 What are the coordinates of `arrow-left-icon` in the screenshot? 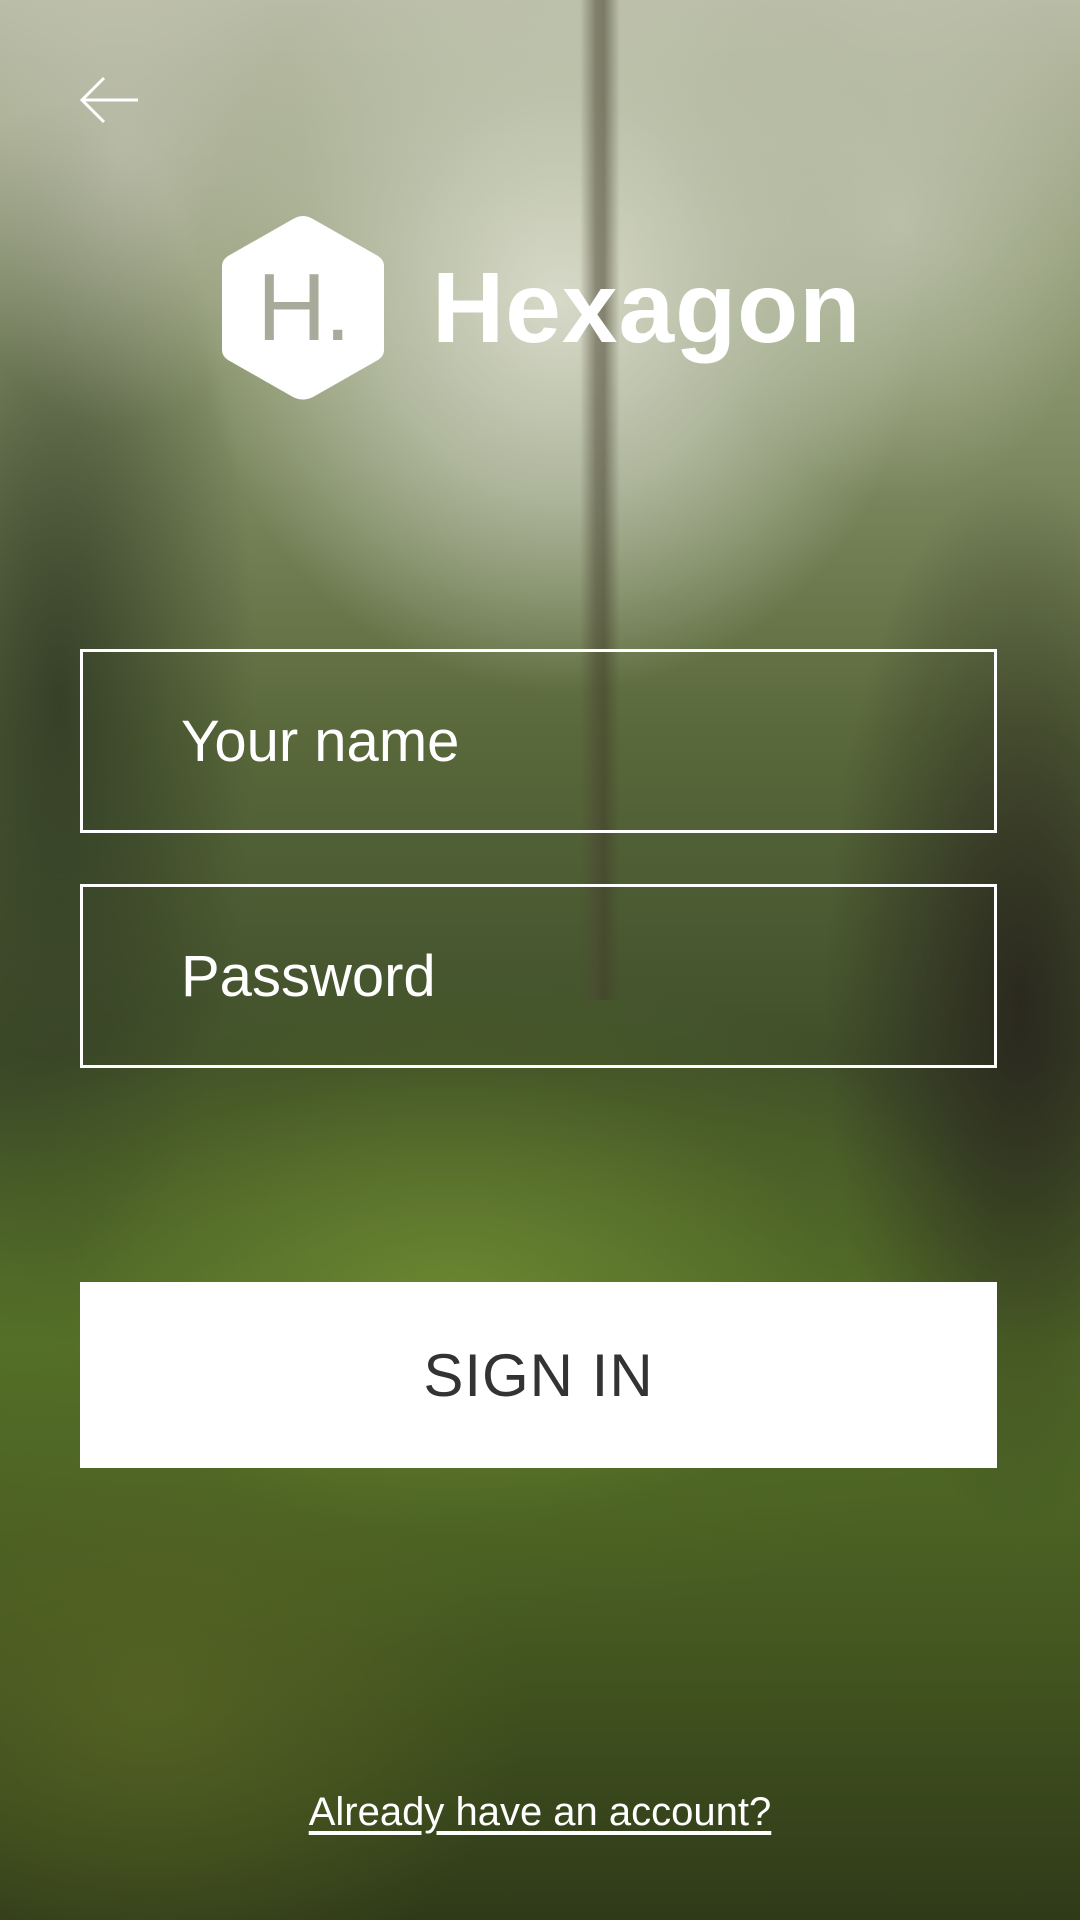 It's located at (108, 100).